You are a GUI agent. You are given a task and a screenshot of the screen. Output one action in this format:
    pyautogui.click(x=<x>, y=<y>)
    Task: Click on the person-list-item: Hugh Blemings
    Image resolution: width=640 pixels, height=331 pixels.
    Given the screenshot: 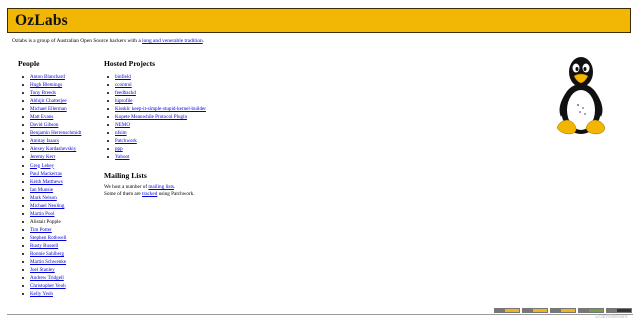 What is the action you would take?
    pyautogui.click(x=50, y=85)
    